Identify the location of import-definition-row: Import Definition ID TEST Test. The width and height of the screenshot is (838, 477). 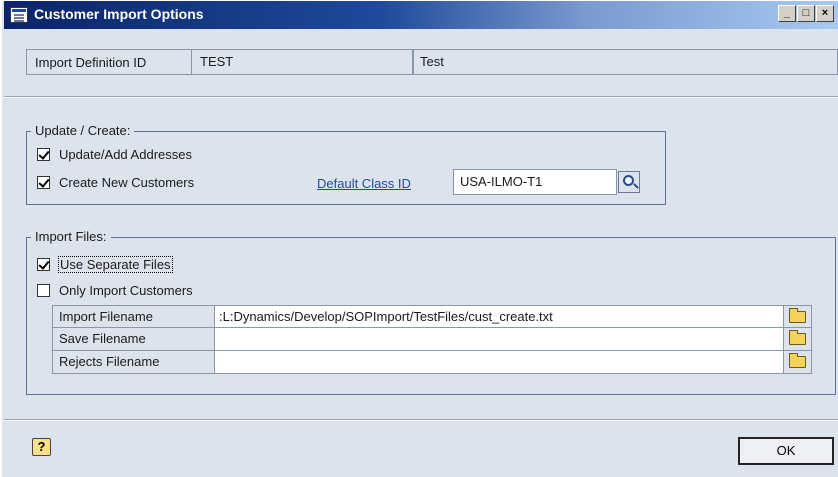
(432, 62).